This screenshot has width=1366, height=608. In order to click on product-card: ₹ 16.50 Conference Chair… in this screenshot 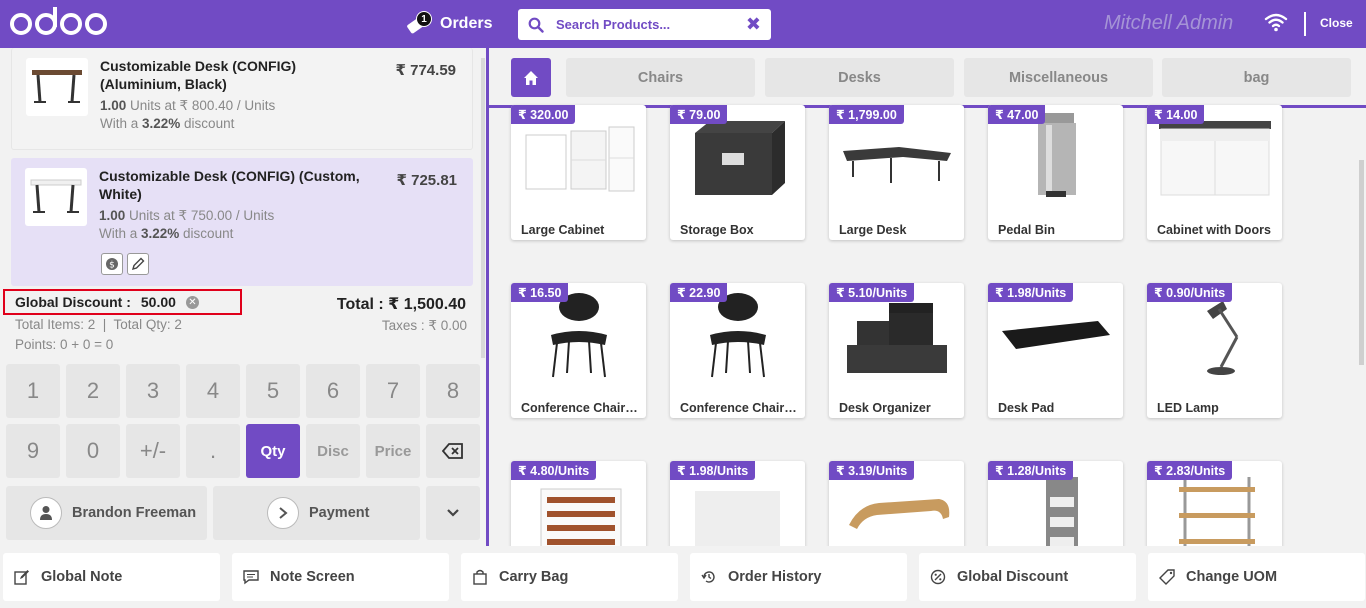, I will do `click(578, 350)`.